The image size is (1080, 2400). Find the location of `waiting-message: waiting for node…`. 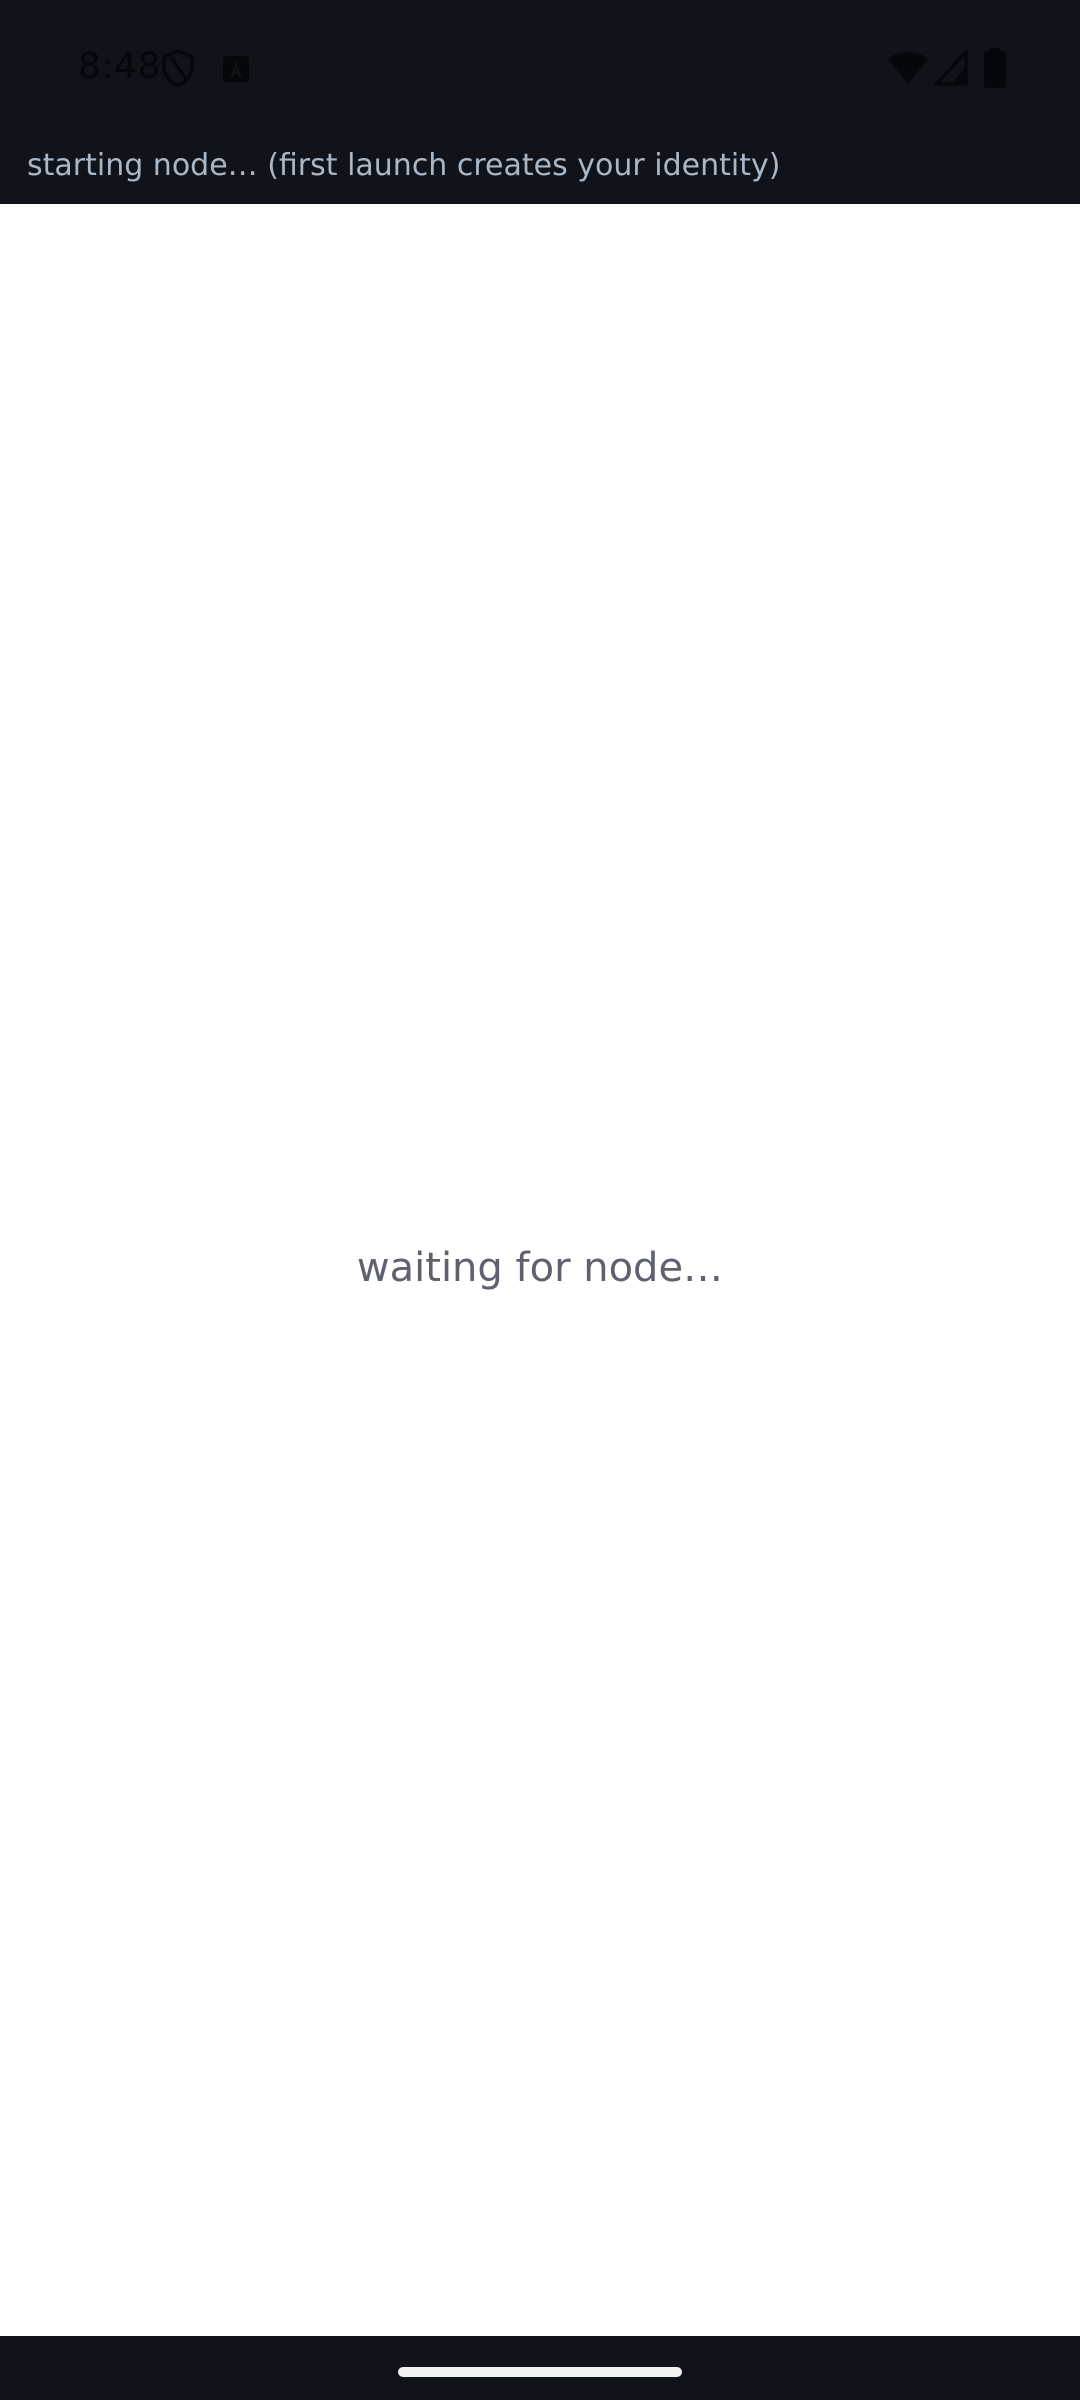

waiting-message: waiting for node… is located at coordinates (540, 1268).